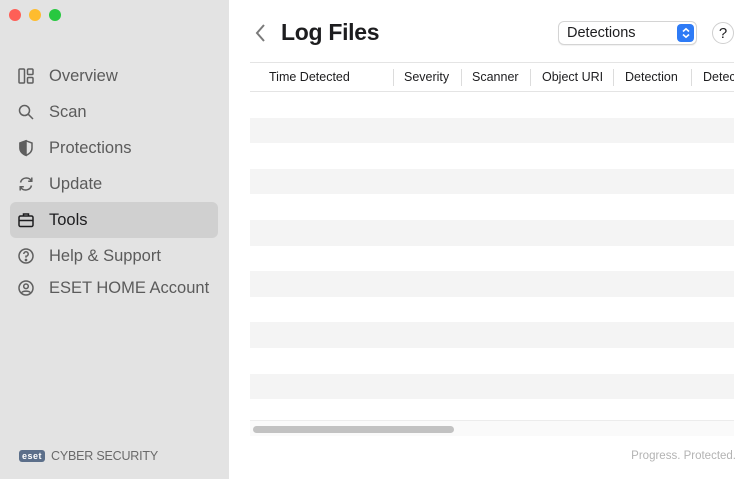 This screenshot has width=756, height=479. Describe the element at coordinates (83, 75) in the screenshot. I see `sidebar-item-label: Overview` at that location.